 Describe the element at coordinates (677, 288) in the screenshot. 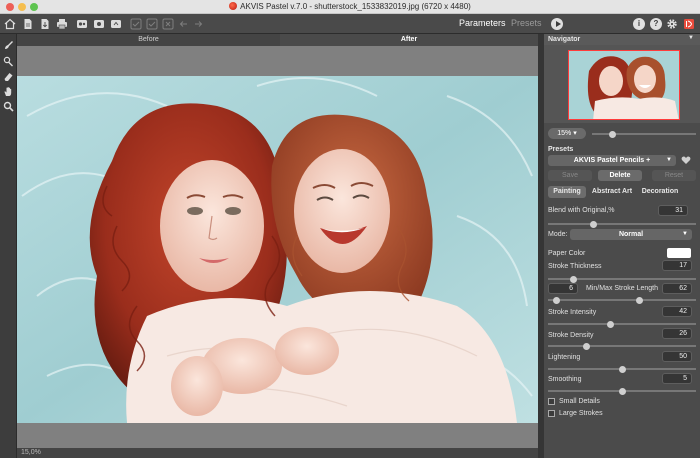

I see `stroke-max-field: 62` at that location.